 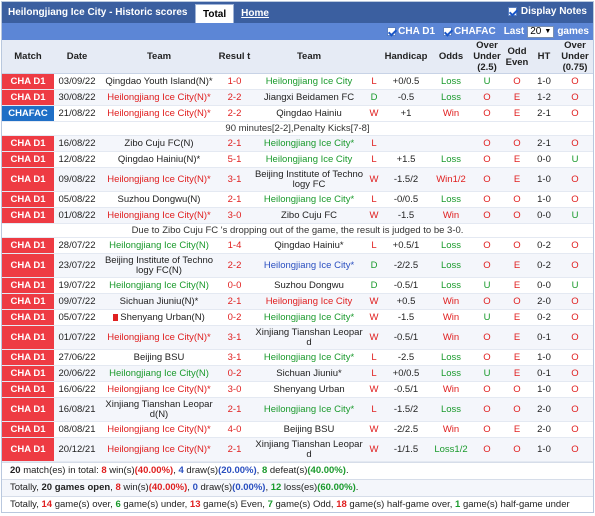 I want to click on away-team: Sichuan Jiuniu*, so click(x=309, y=373).